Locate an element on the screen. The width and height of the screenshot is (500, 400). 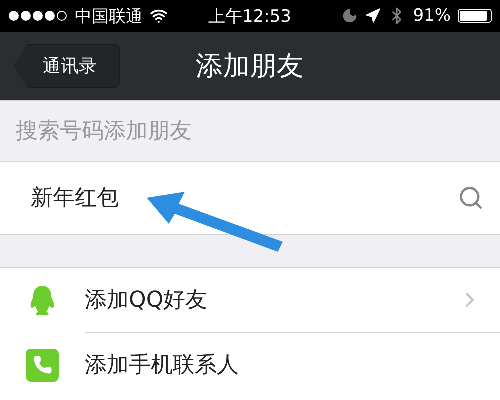
location-icon is located at coordinates (373, 16).